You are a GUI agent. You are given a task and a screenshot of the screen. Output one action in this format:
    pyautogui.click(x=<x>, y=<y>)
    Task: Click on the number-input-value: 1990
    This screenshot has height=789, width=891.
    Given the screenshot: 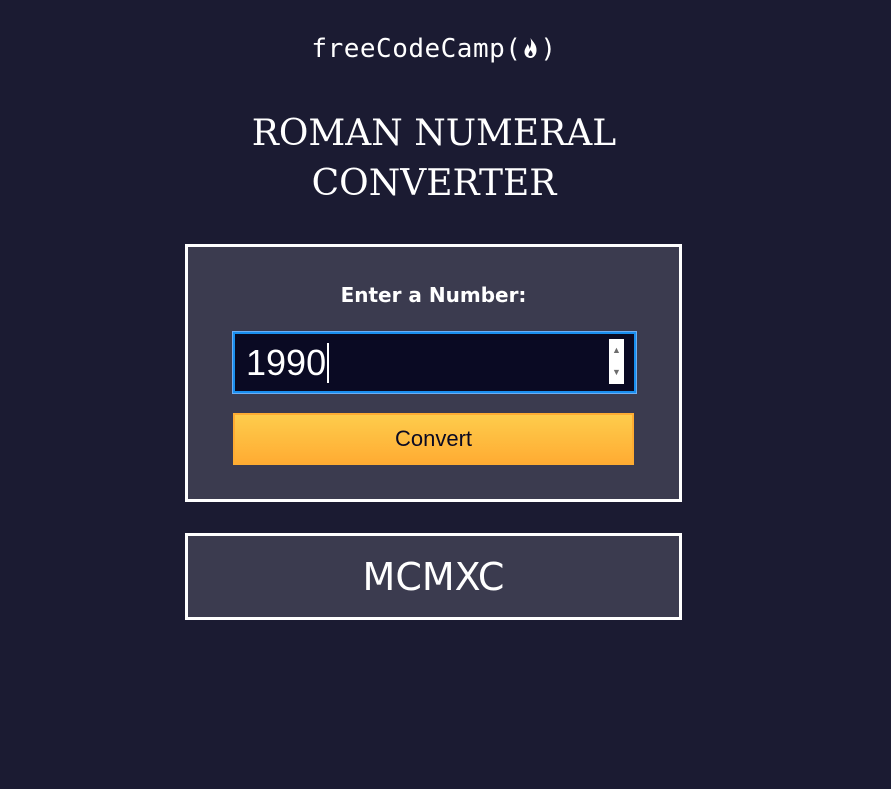 What is the action you would take?
    pyautogui.click(x=286, y=362)
    